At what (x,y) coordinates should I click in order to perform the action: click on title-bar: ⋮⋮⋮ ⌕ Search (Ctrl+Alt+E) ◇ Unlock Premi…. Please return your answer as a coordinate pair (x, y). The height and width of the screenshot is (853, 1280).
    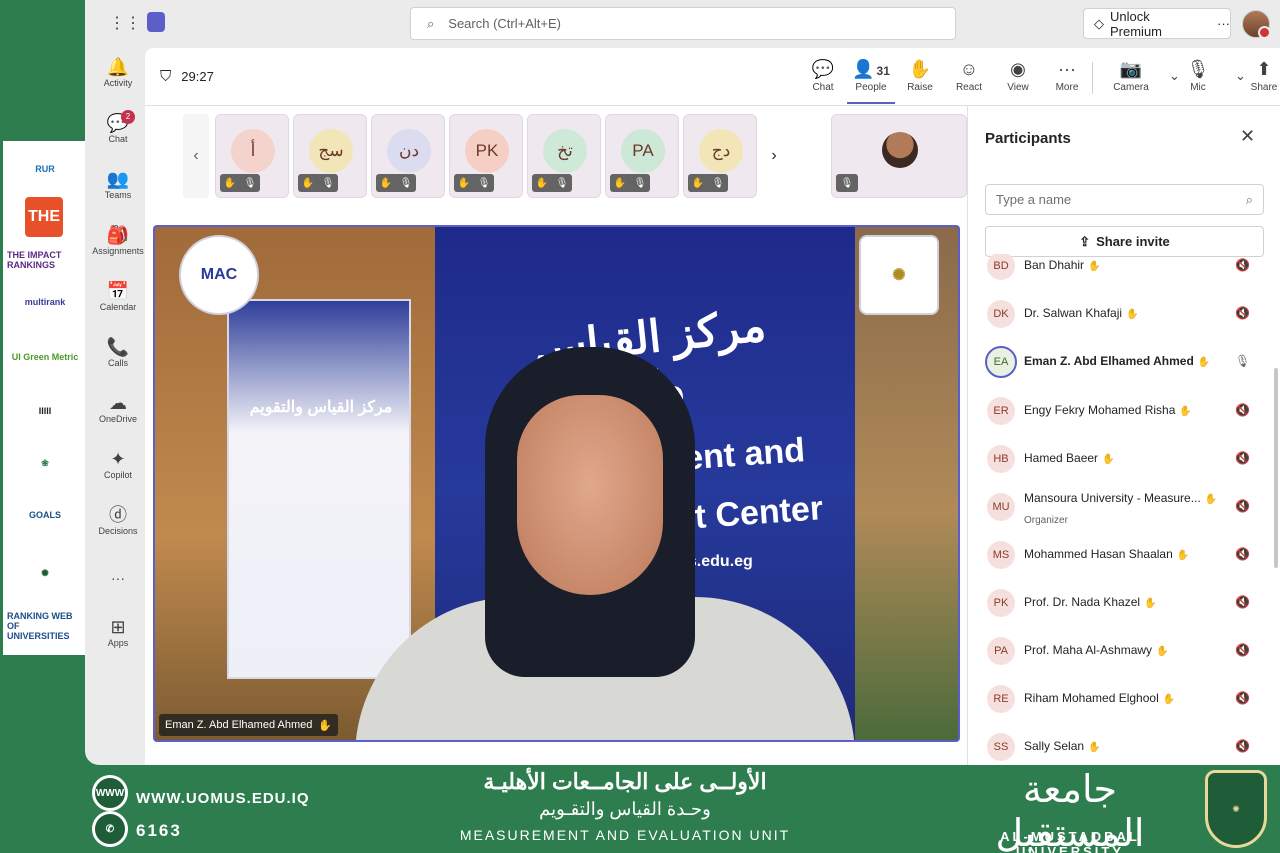
    Looking at the image, I should click on (682, 24).